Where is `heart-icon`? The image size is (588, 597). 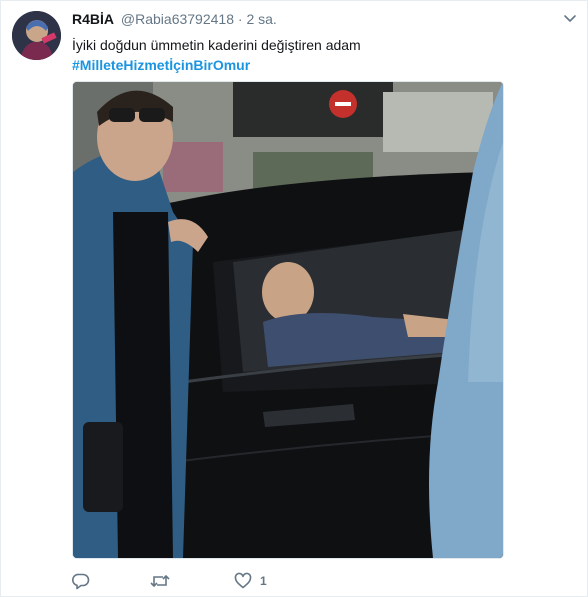 heart-icon is located at coordinates (243, 581).